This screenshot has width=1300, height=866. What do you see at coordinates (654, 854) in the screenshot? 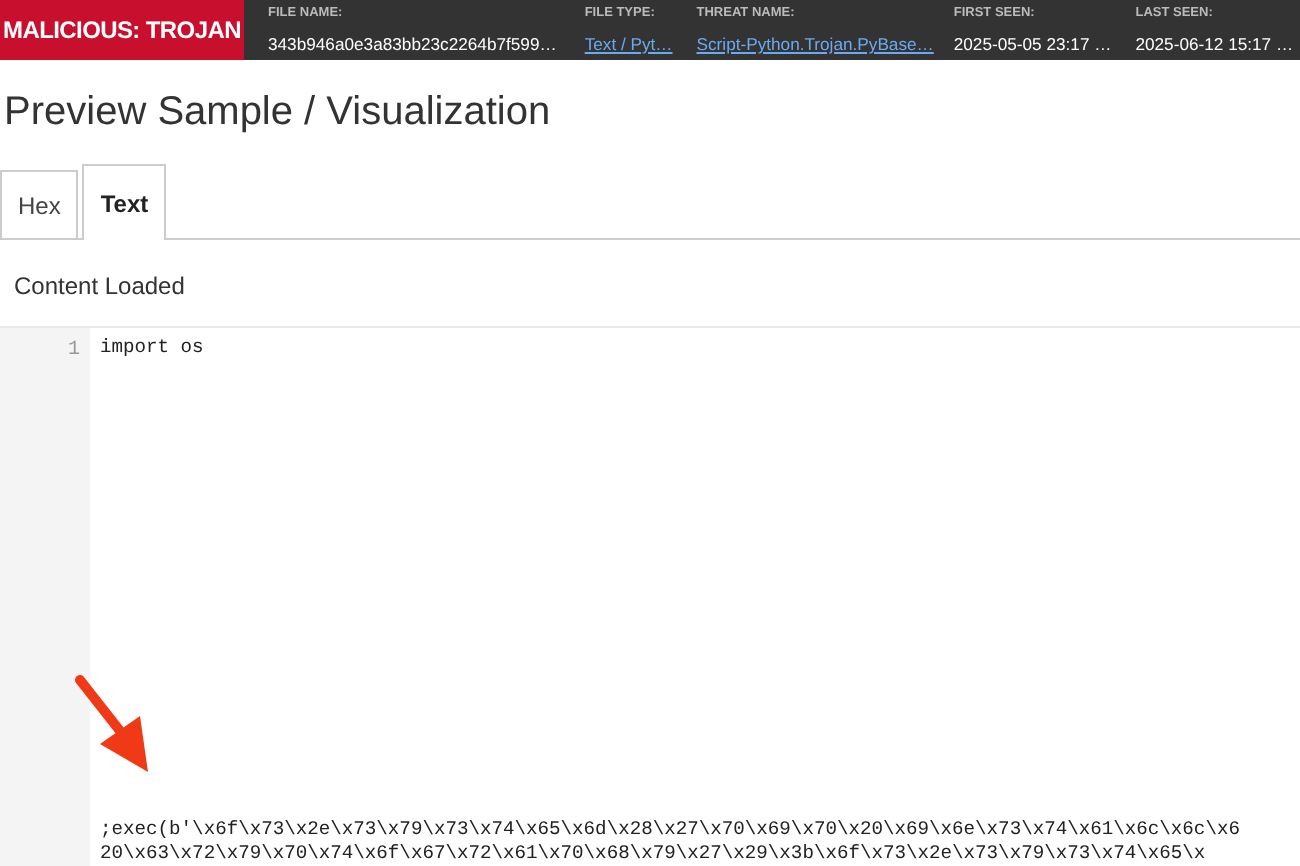
I see `code-line: 20\x63\x72\x79\x70\x74\x6f\x67\x72\x61\x70\x68\x79\x27\x29\x3b\x6f\x73\x2e\x73\x79\x73\x74\x65\x` at bounding box center [654, 854].